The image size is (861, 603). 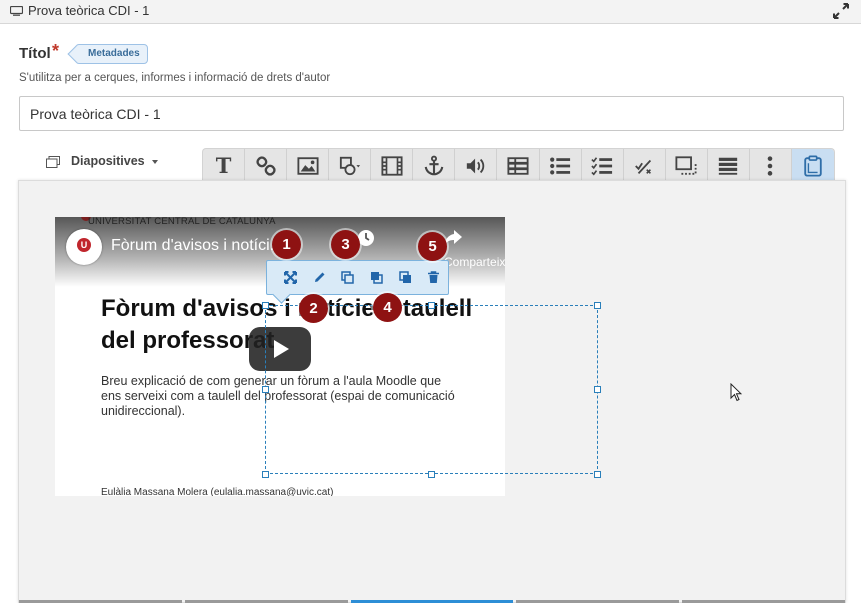 I want to click on table-button, so click(x=518, y=165).